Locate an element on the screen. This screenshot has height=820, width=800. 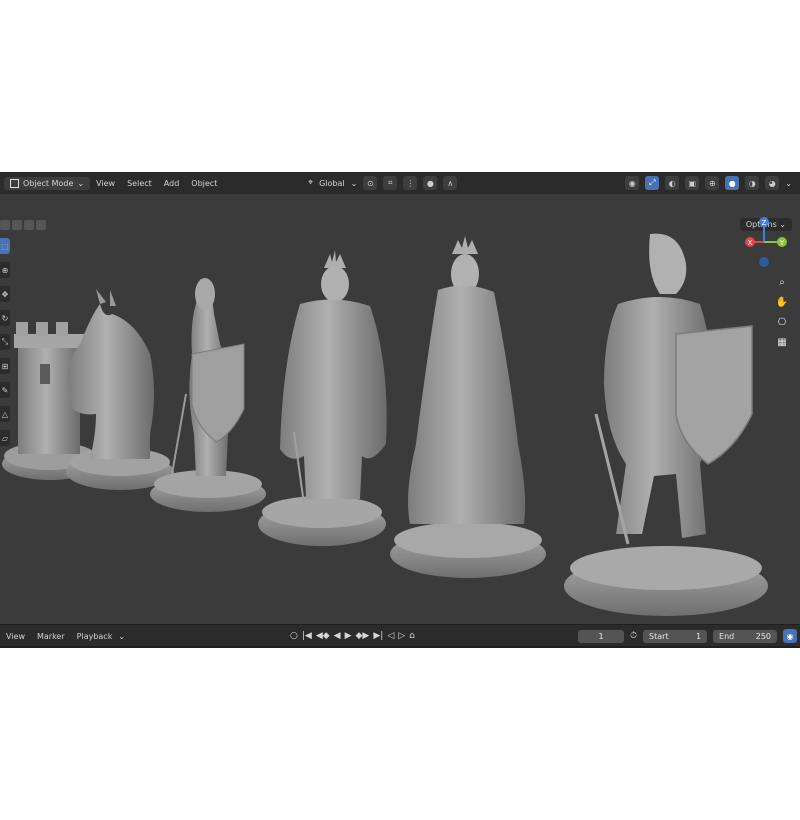
frame-start-field: Start 1 is located at coordinates (675, 636).